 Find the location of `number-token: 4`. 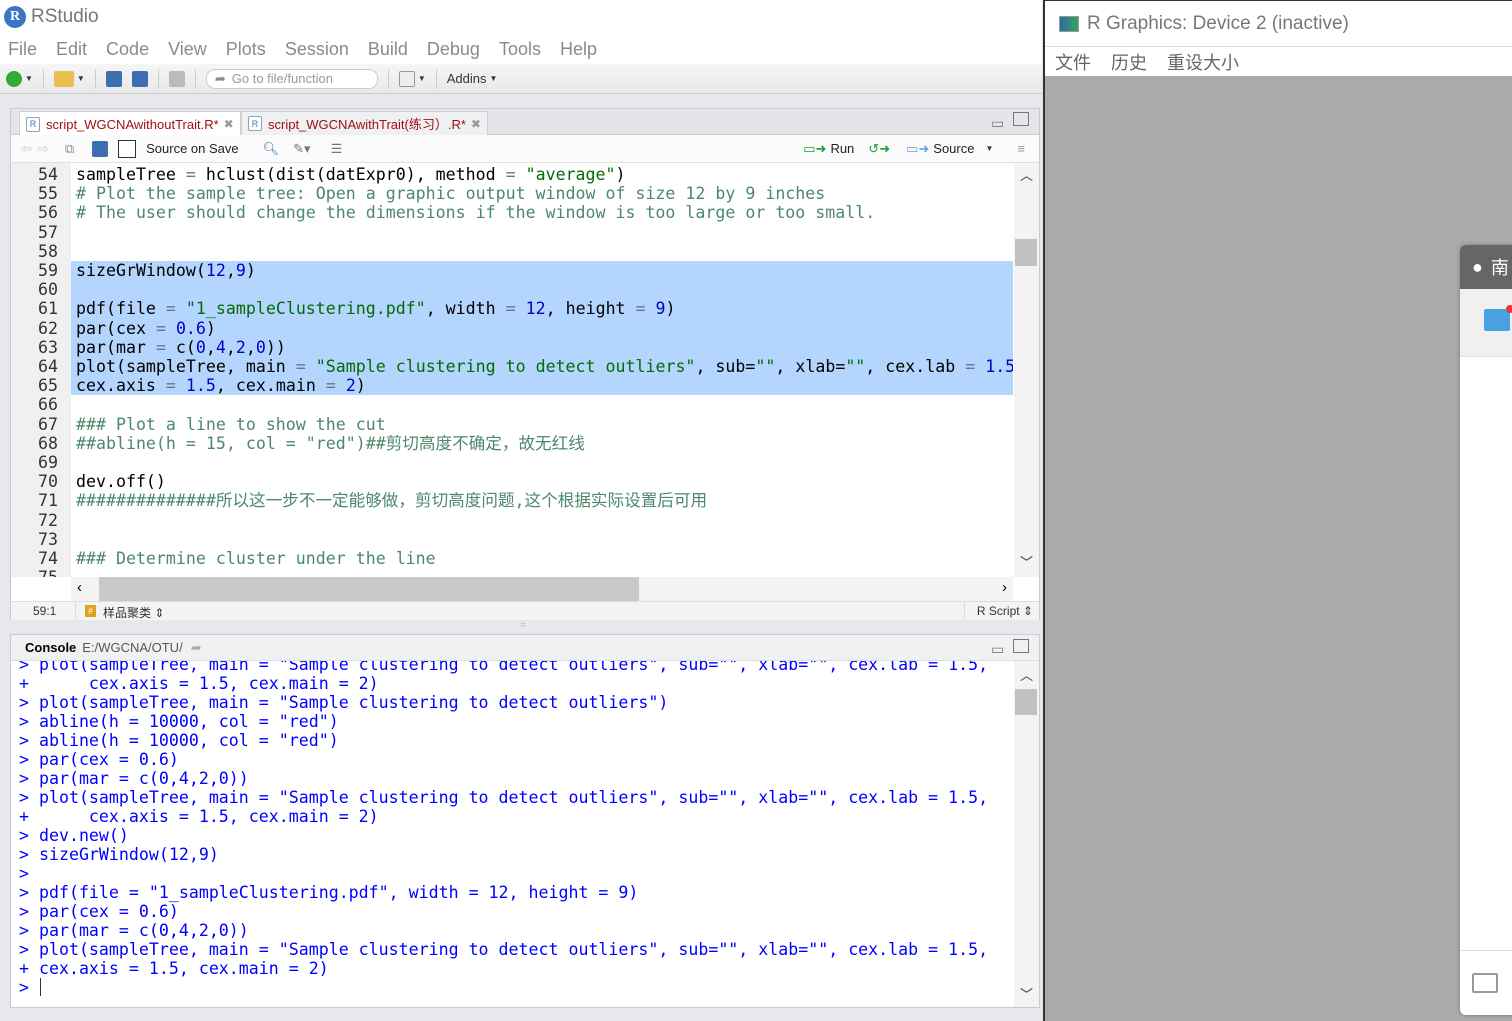

number-token: 4 is located at coordinates (220, 347).